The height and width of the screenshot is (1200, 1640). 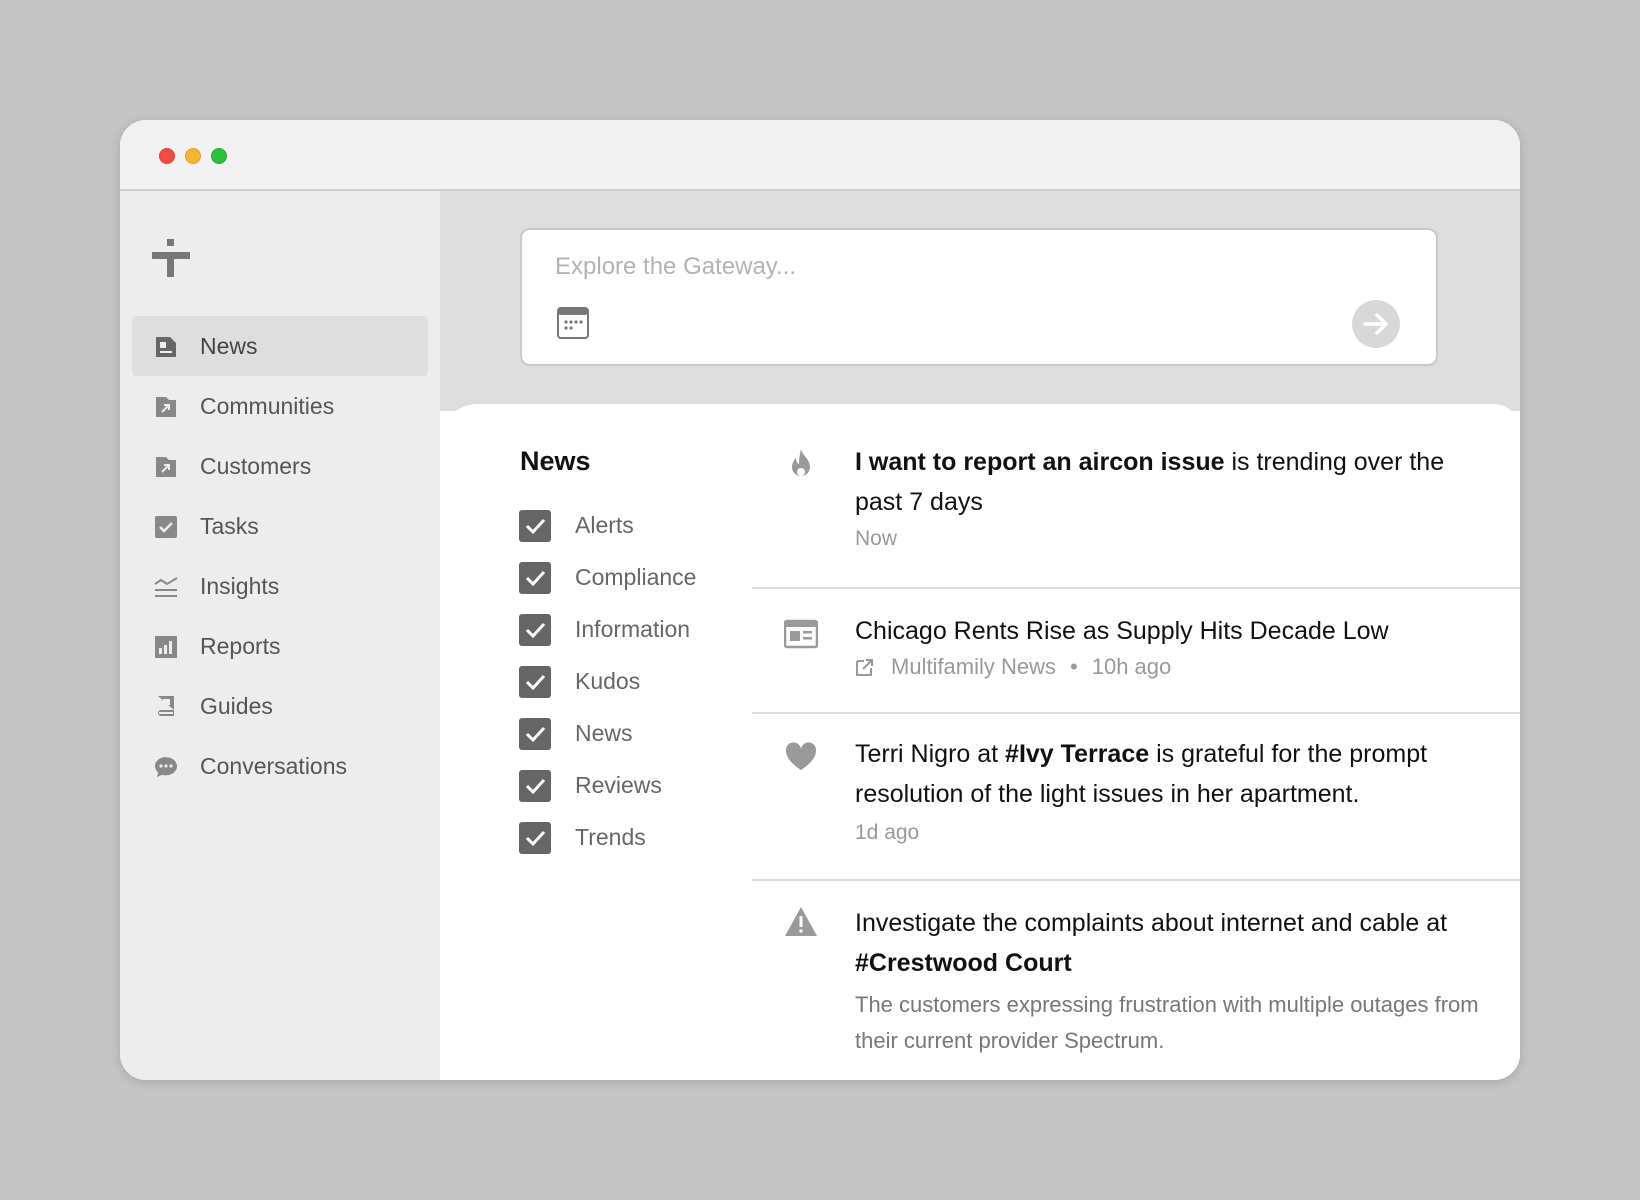 I want to click on feed-item-time: Now, so click(x=876, y=538).